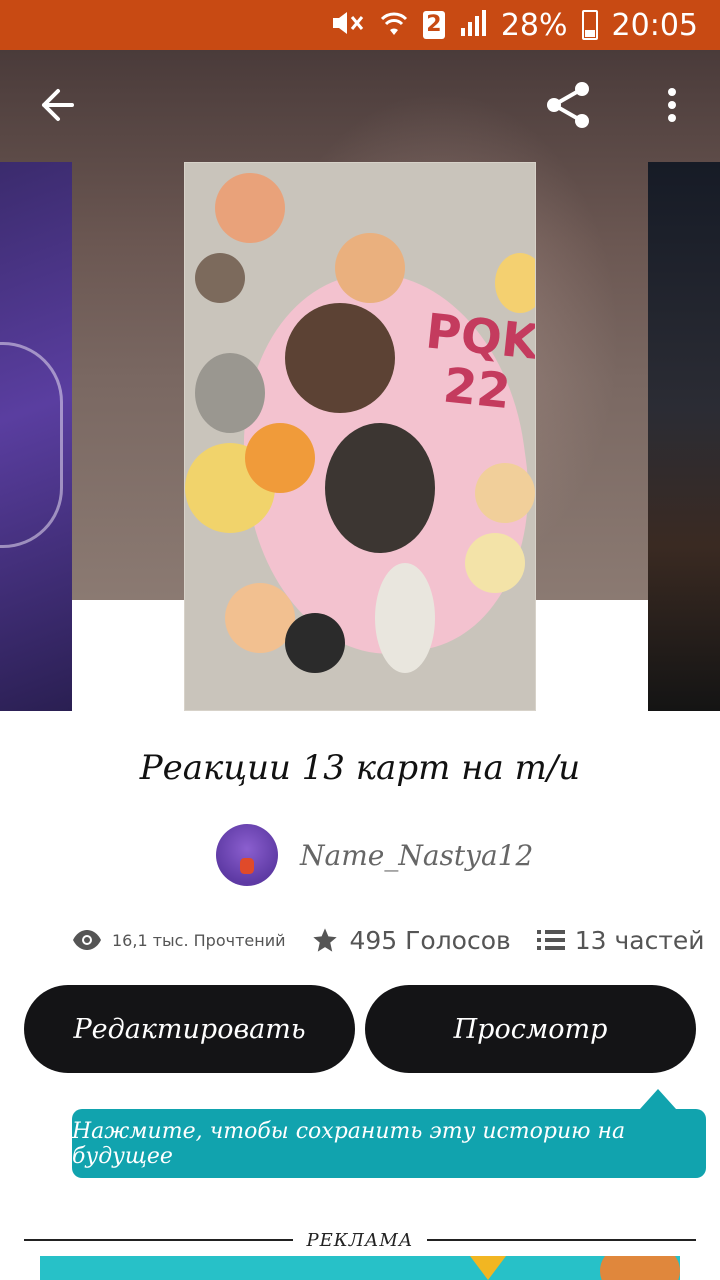 The width and height of the screenshot is (720, 1280). I want to click on wifi-icon, so click(394, 25).